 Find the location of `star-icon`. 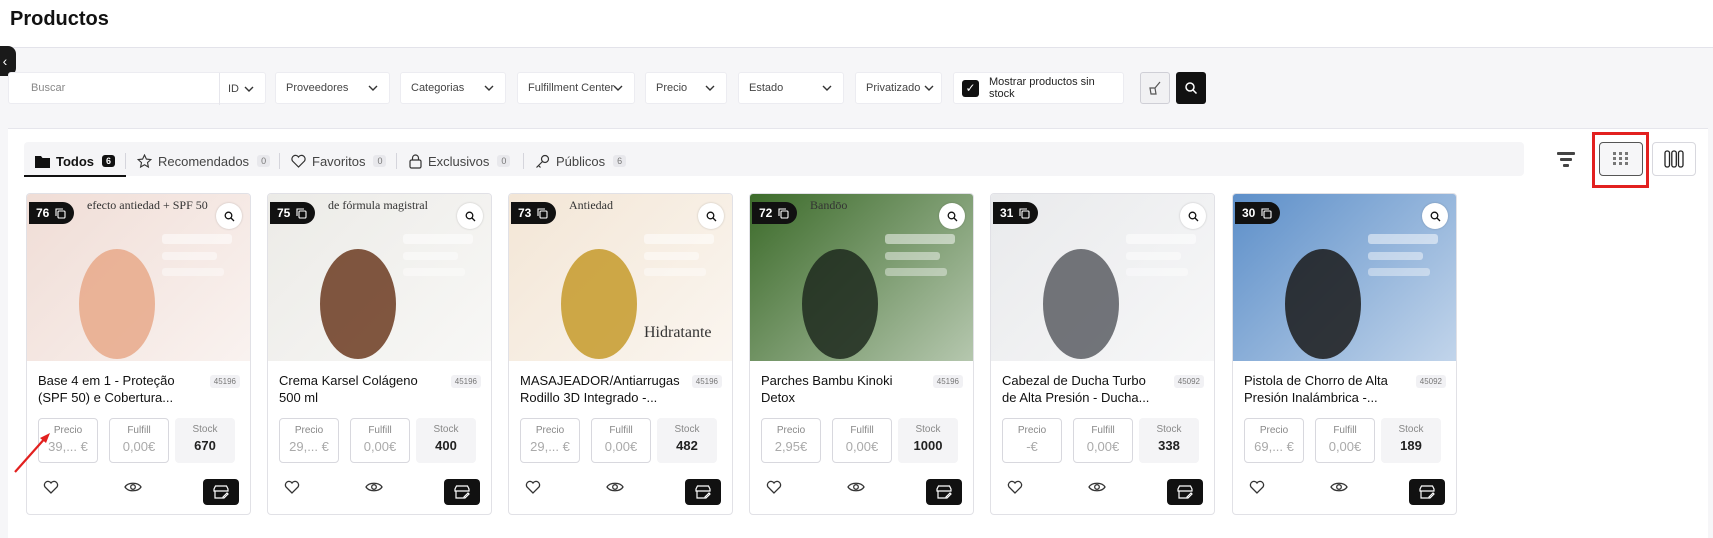

star-icon is located at coordinates (144, 160).